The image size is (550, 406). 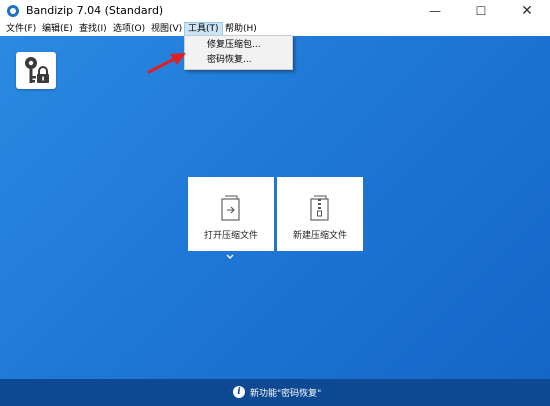 I want to click on chevron-down-icon, so click(x=230, y=257).